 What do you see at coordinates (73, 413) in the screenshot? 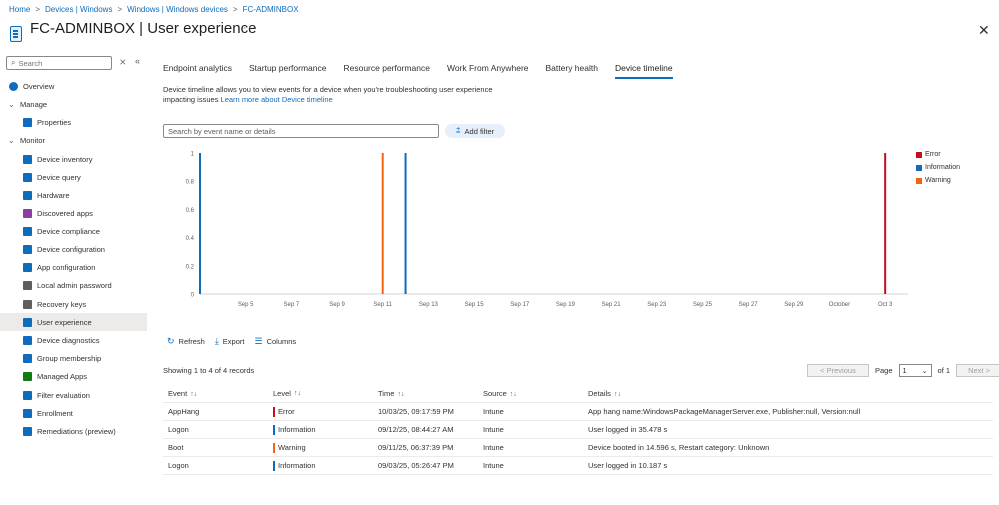
I see `sidebar-item-enrollment: Enrollment` at bounding box center [73, 413].